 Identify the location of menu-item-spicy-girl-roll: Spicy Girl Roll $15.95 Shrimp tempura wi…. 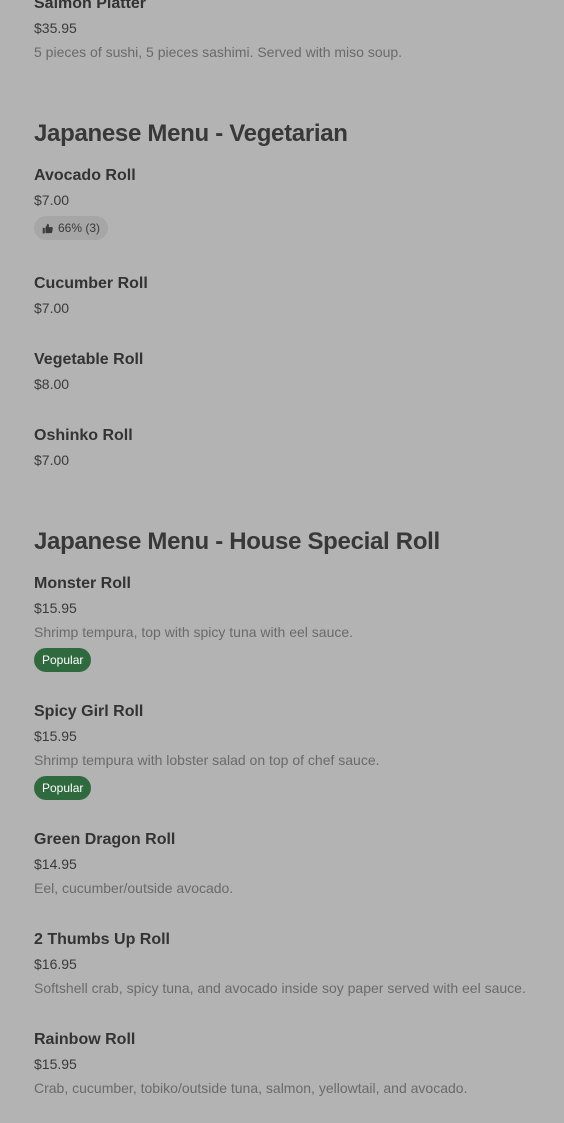
(207, 751).